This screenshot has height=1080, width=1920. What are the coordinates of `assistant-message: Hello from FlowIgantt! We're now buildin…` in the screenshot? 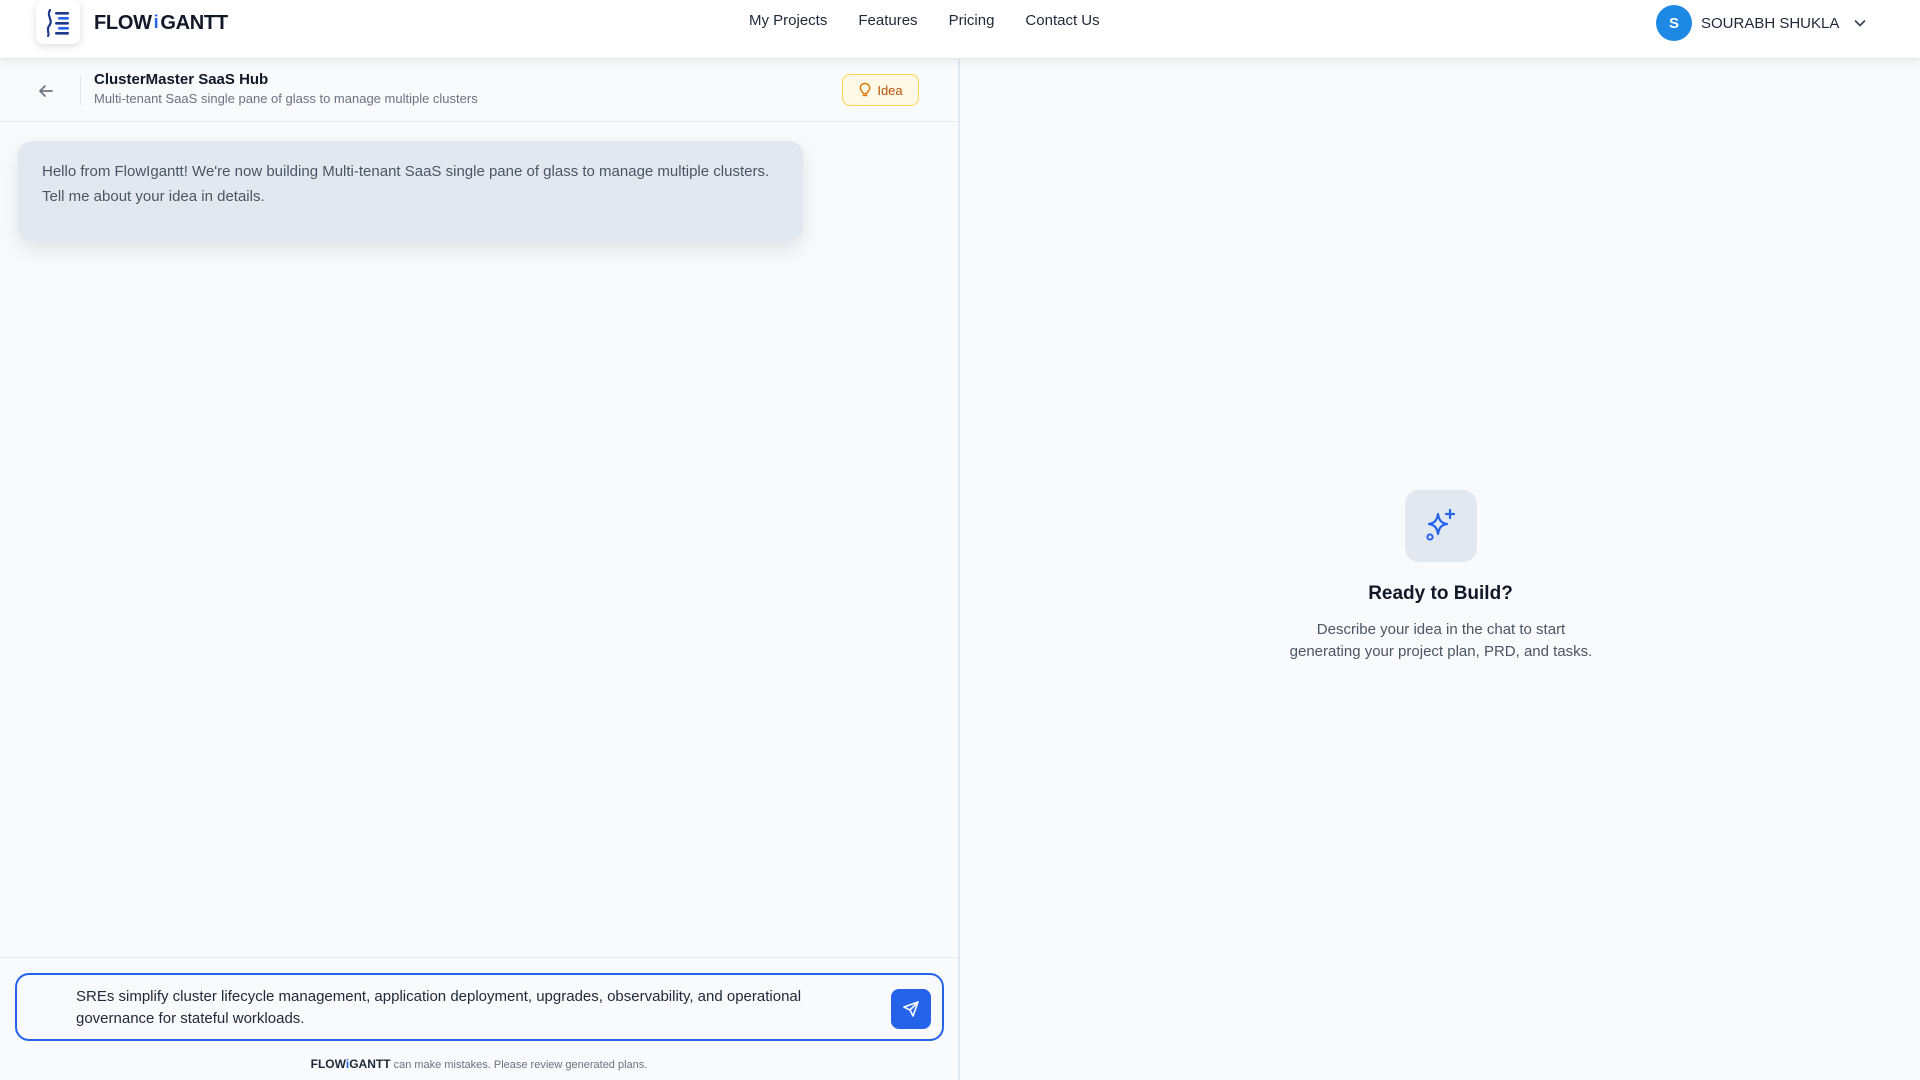 It's located at (410, 191).